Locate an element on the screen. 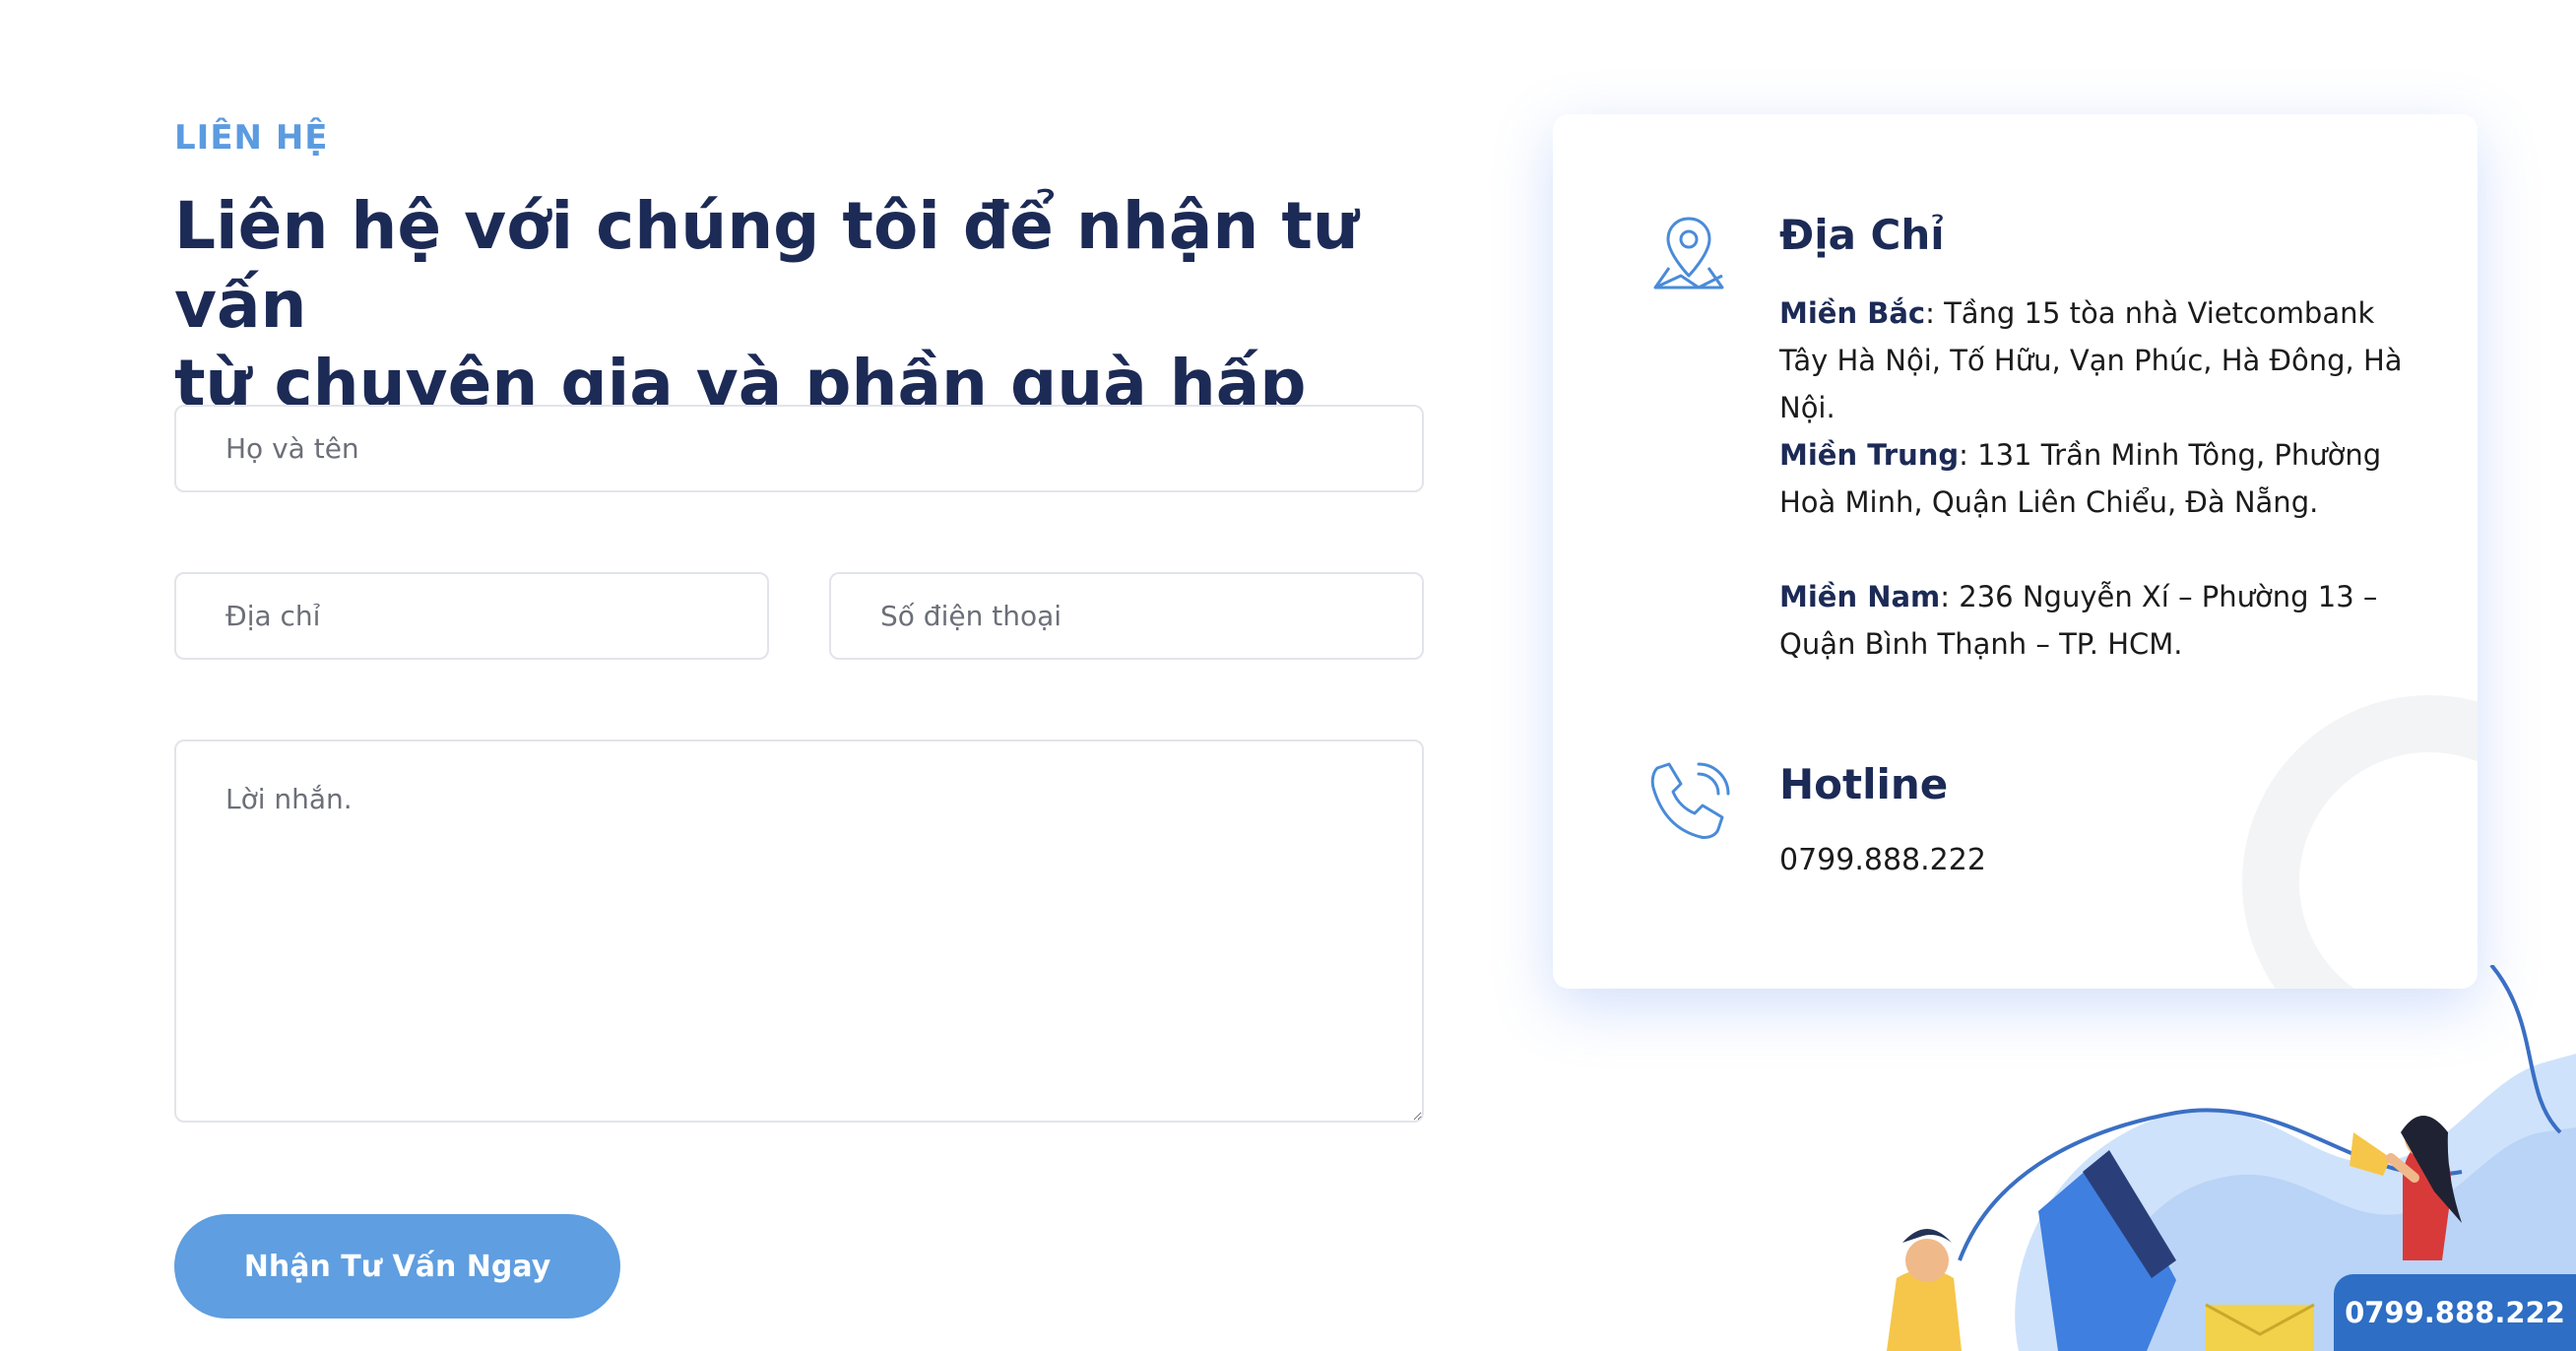  hotline-title: Hotline is located at coordinates (1864, 784).